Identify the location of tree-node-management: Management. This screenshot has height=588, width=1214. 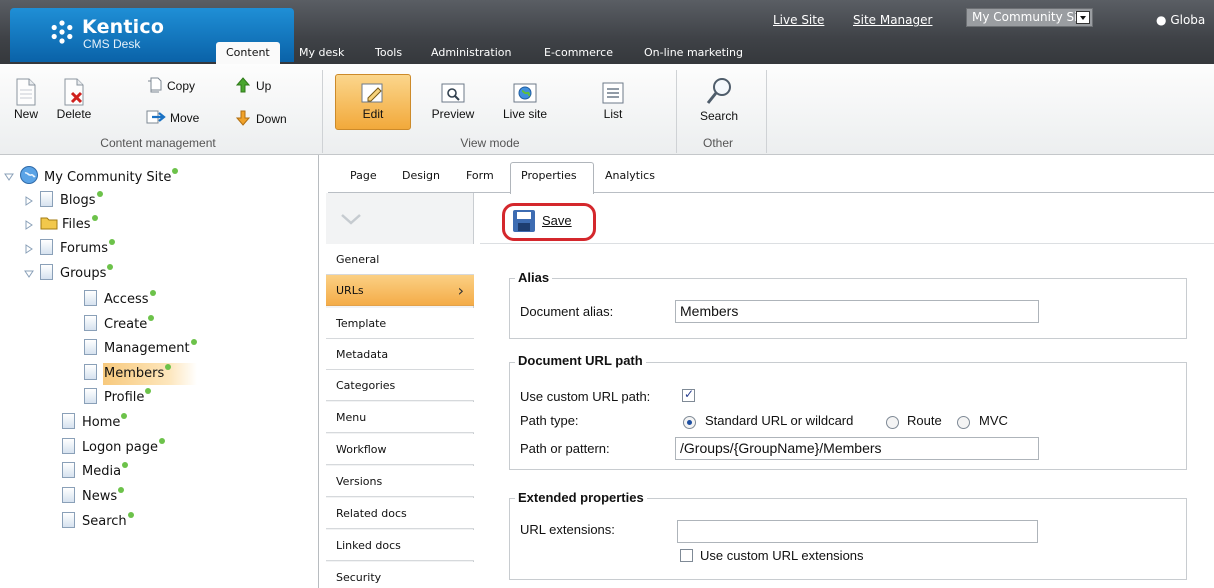
(140, 349).